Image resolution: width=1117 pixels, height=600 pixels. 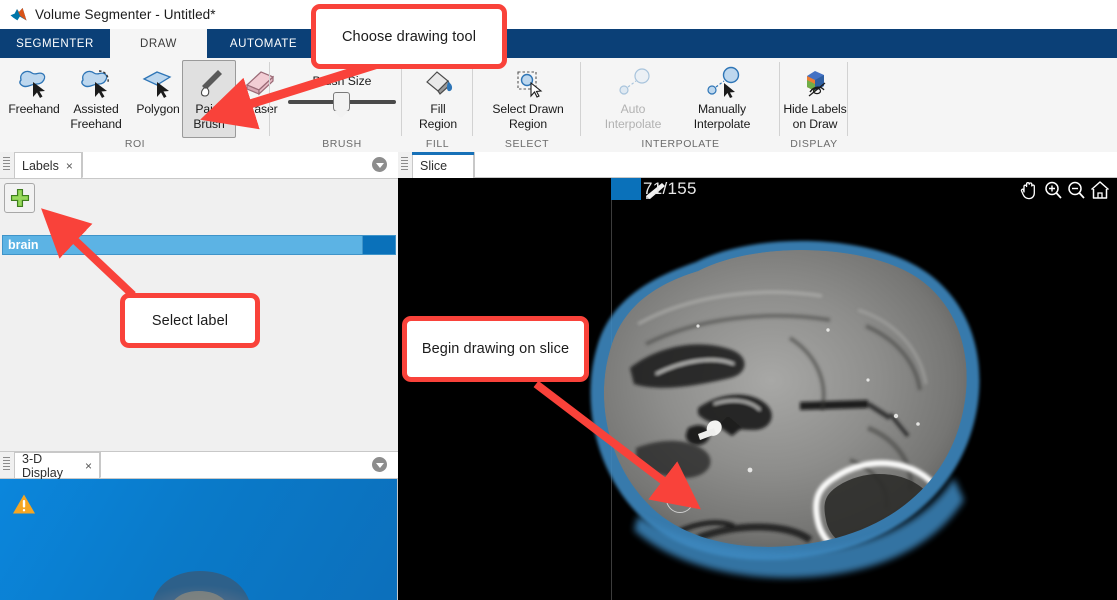 I want to click on display3d-panel-body, so click(x=199, y=539).